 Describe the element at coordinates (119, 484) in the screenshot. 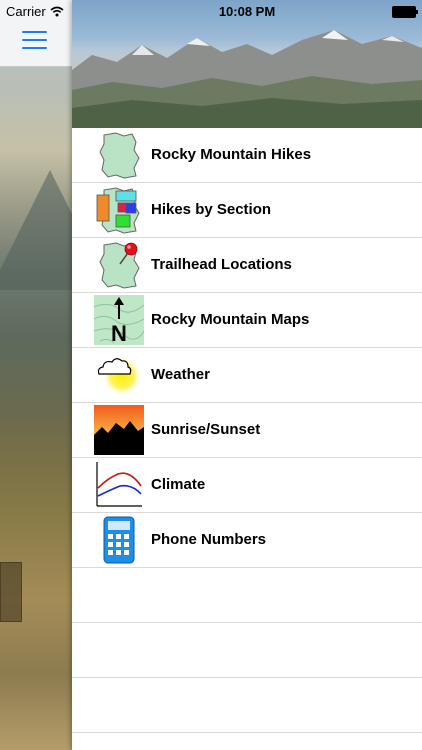

I see `climate-chart-icon` at that location.